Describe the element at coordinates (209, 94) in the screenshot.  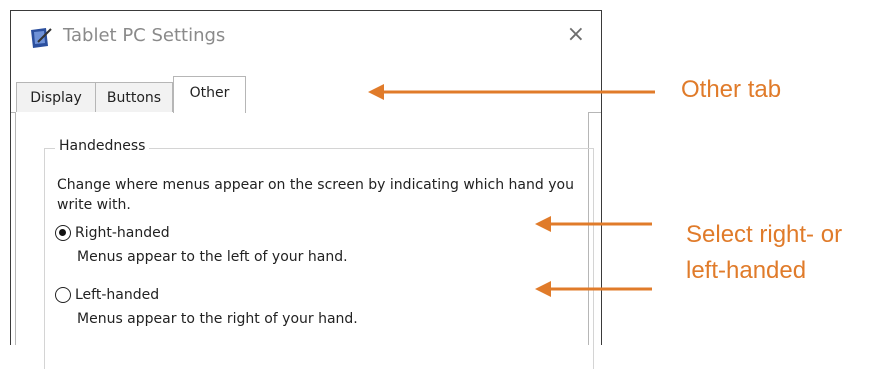
I see `tab-other: Other` at that location.